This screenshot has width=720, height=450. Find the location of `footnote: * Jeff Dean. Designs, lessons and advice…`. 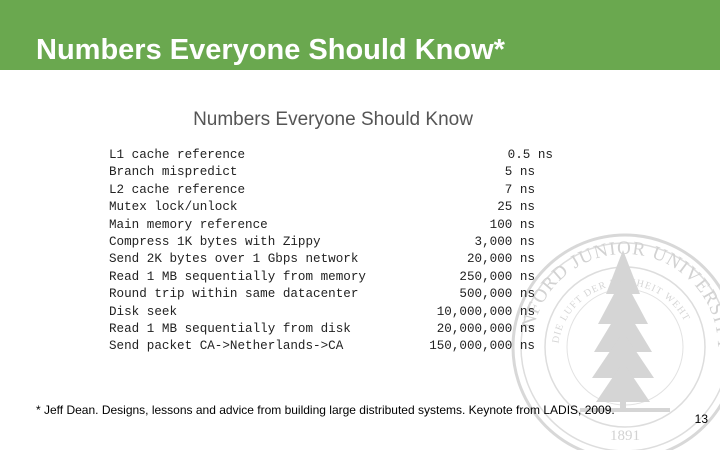

footnote: * Jeff Dean. Designs, lessons and advice… is located at coordinates (325, 410).